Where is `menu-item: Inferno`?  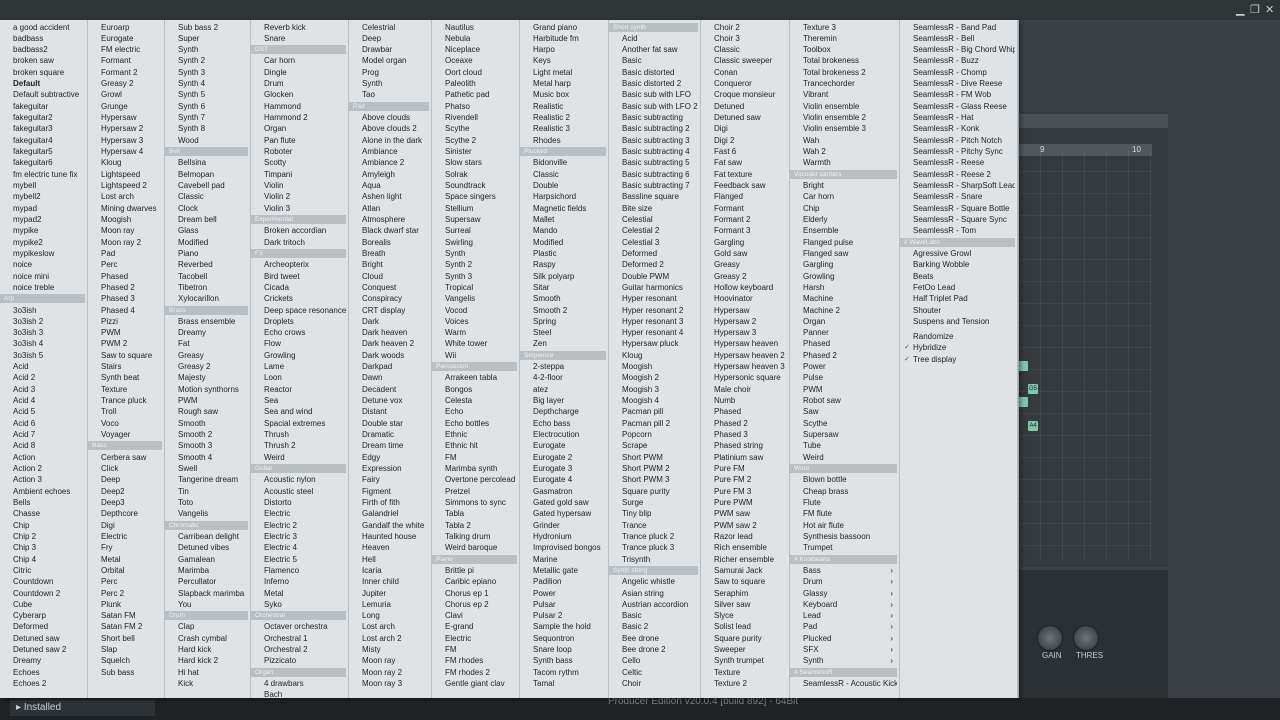
menu-item: Inferno is located at coordinates (298, 581).